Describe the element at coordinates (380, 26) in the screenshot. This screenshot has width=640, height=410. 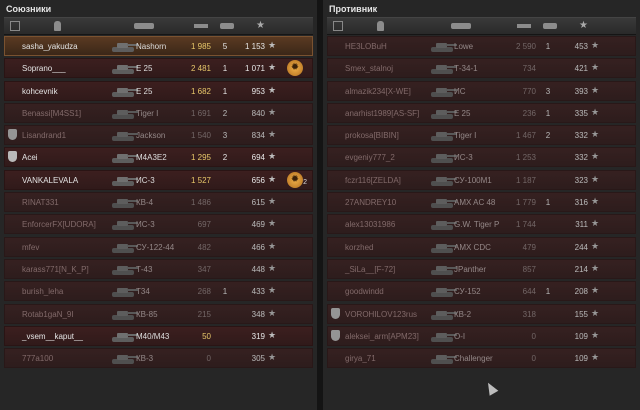
I see `player-column-icon` at that location.